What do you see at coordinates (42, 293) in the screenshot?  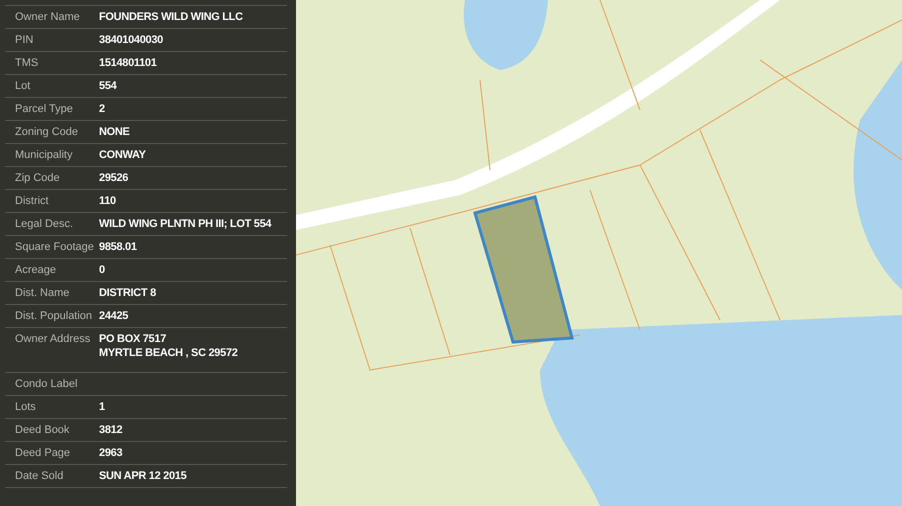 I see `field-label: Dist. Name` at bounding box center [42, 293].